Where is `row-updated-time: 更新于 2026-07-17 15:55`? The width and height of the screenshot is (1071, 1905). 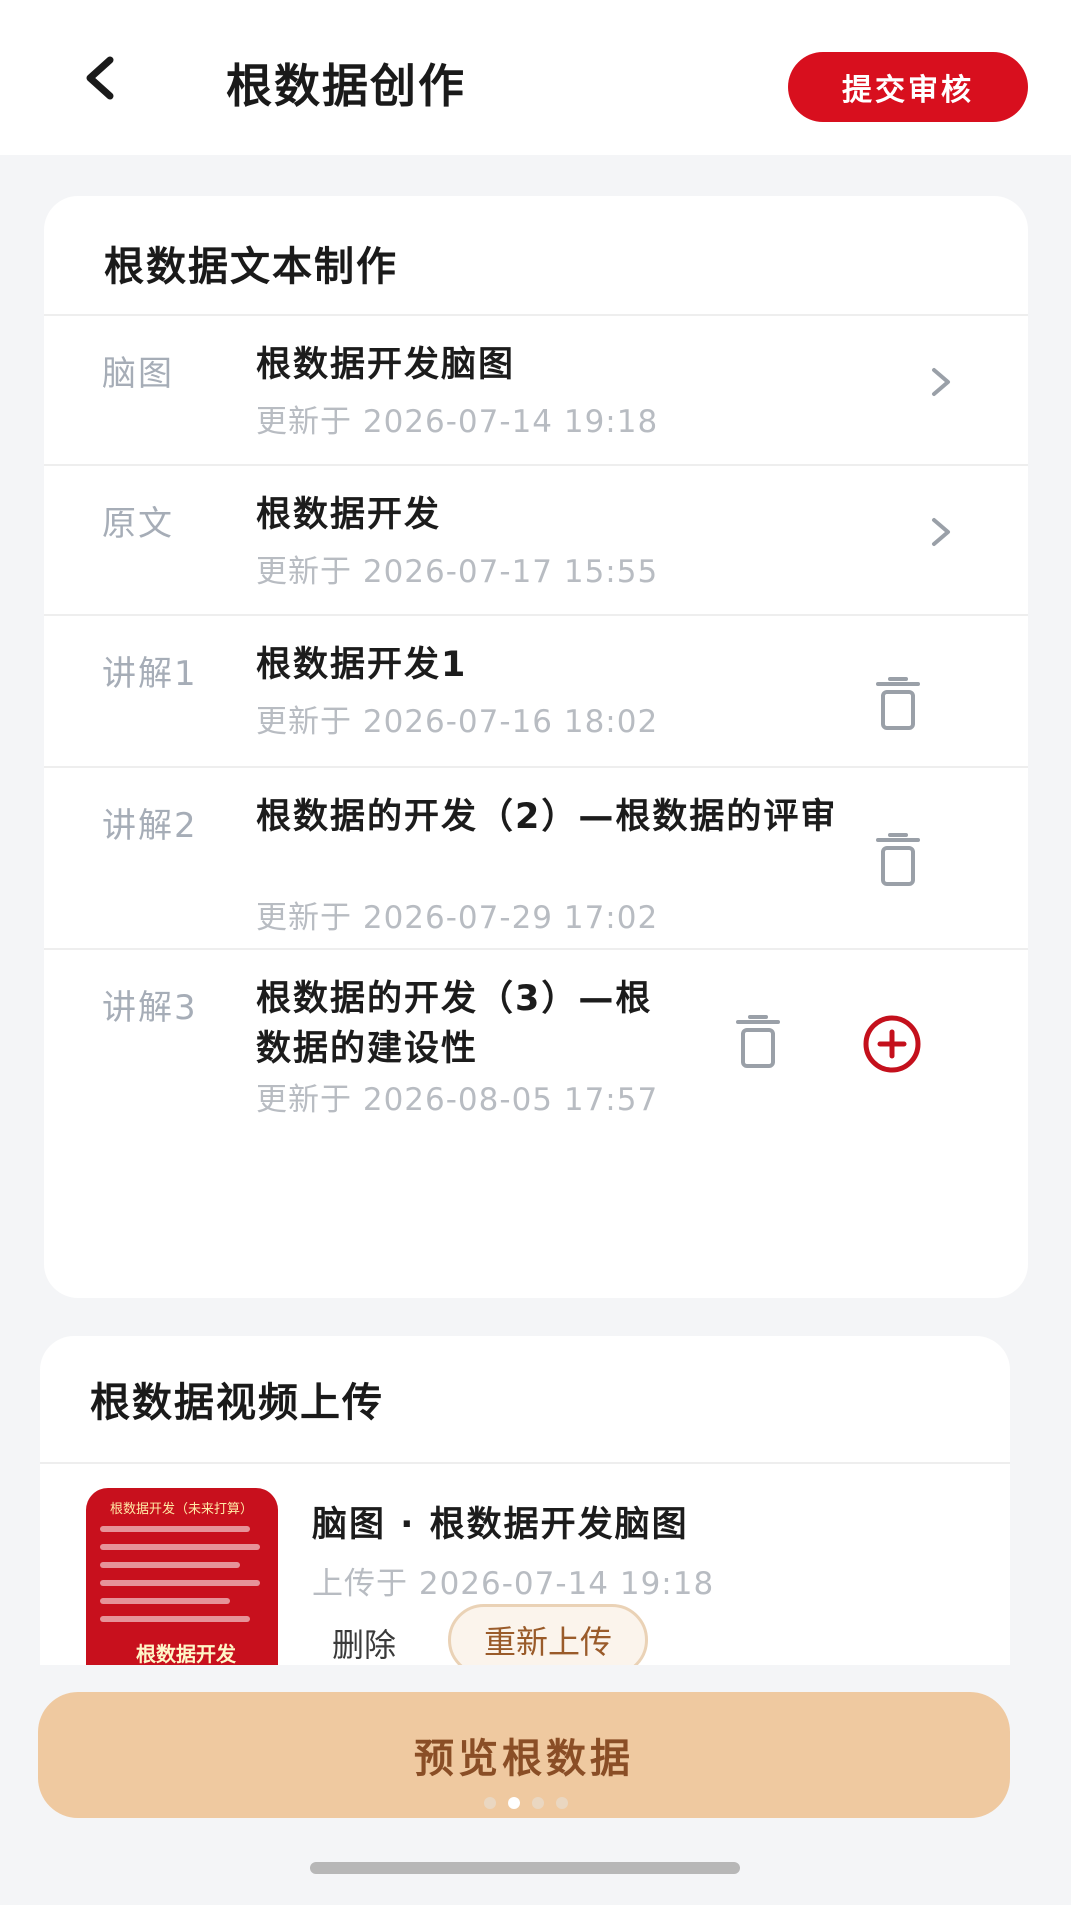 row-updated-time: 更新于 2026-07-17 15:55 is located at coordinates (457, 572).